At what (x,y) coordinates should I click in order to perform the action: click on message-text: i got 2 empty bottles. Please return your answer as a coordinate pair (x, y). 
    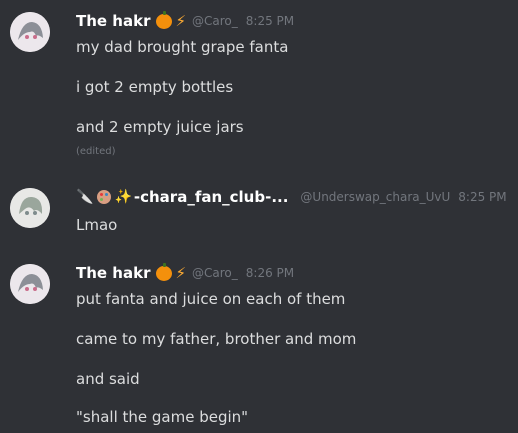
    Looking at the image, I should click on (155, 87).